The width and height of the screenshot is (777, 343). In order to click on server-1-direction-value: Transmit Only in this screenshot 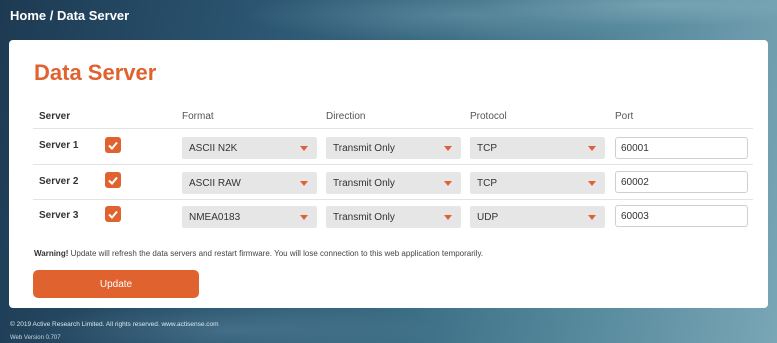, I will do `click(364, 148)`.